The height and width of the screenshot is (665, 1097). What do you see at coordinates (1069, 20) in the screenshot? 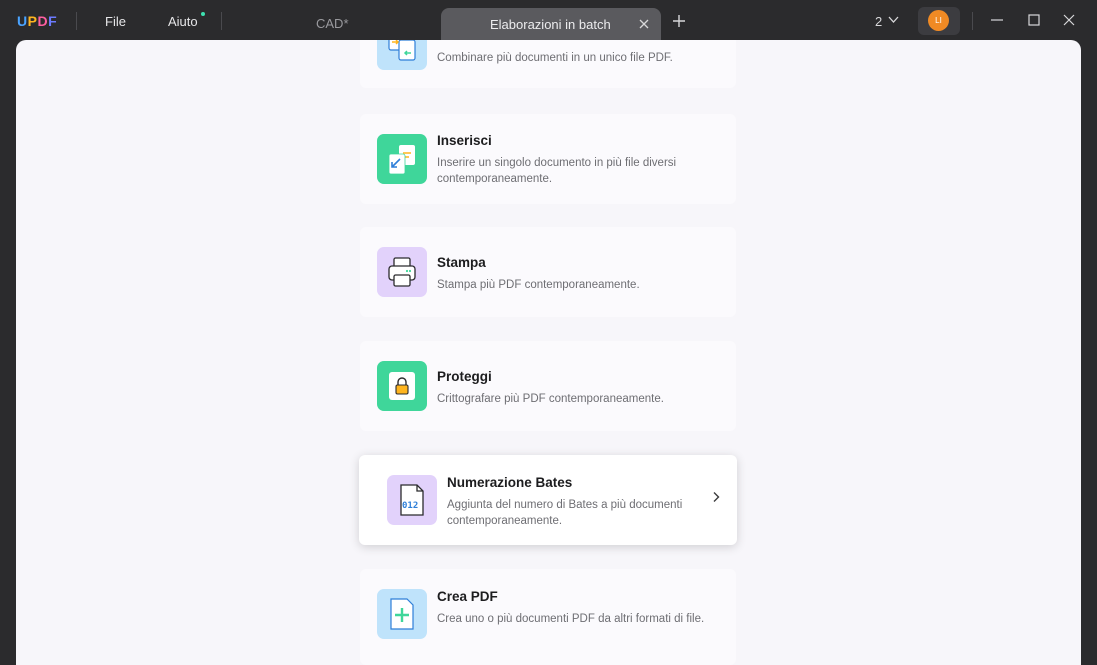
I see `close-window-button` at bounding box center [1069, 20].